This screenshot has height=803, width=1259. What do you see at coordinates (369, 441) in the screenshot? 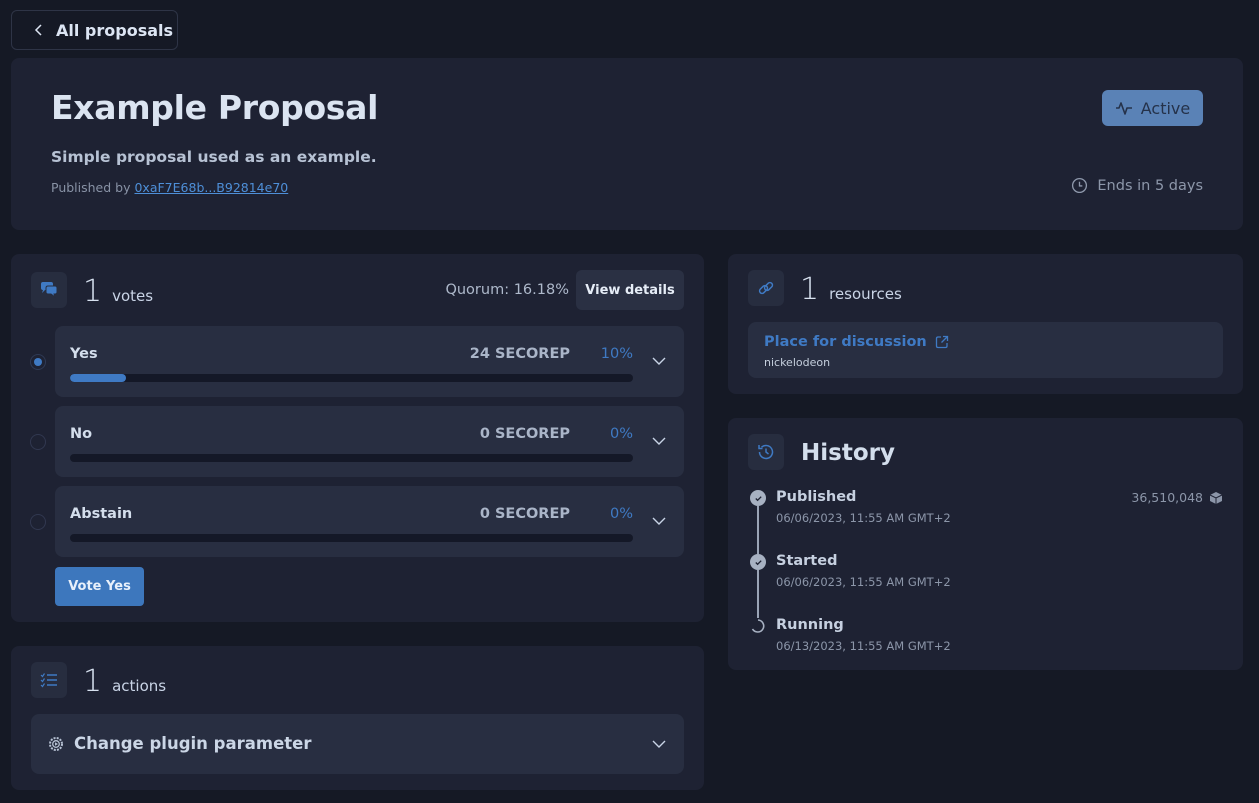
I see `vote-option-no: No 0 SECOREP 0%` at bounding box center [369, 441].